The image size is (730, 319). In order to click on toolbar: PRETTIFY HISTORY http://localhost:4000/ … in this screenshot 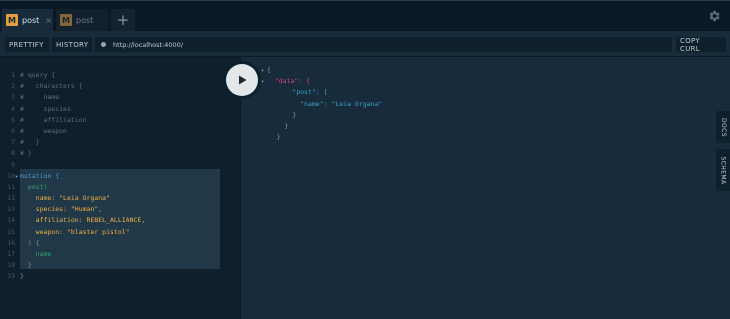, I will do `click(365, 44)`.